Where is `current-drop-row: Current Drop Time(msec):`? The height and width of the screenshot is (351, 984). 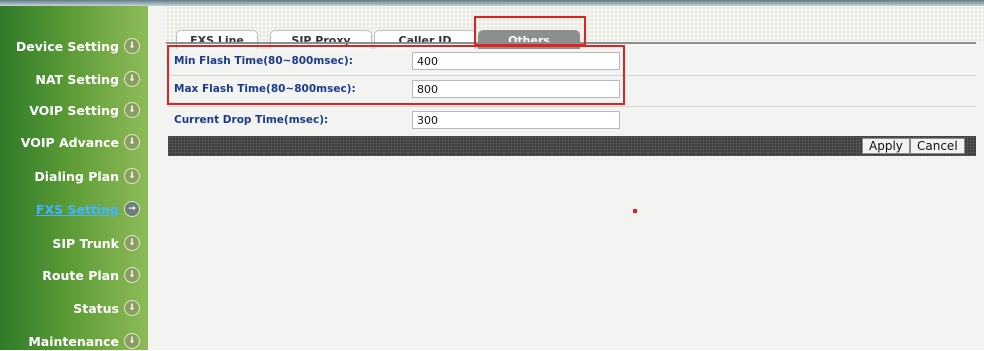
current-drop-row: Current Drop Time(msec): is located at coordinates (572, 120).